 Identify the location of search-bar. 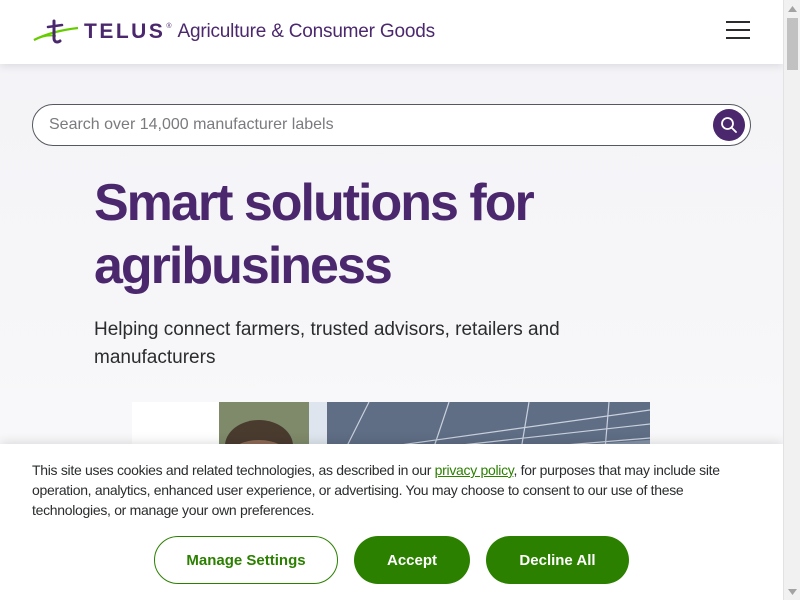
(391, 125).